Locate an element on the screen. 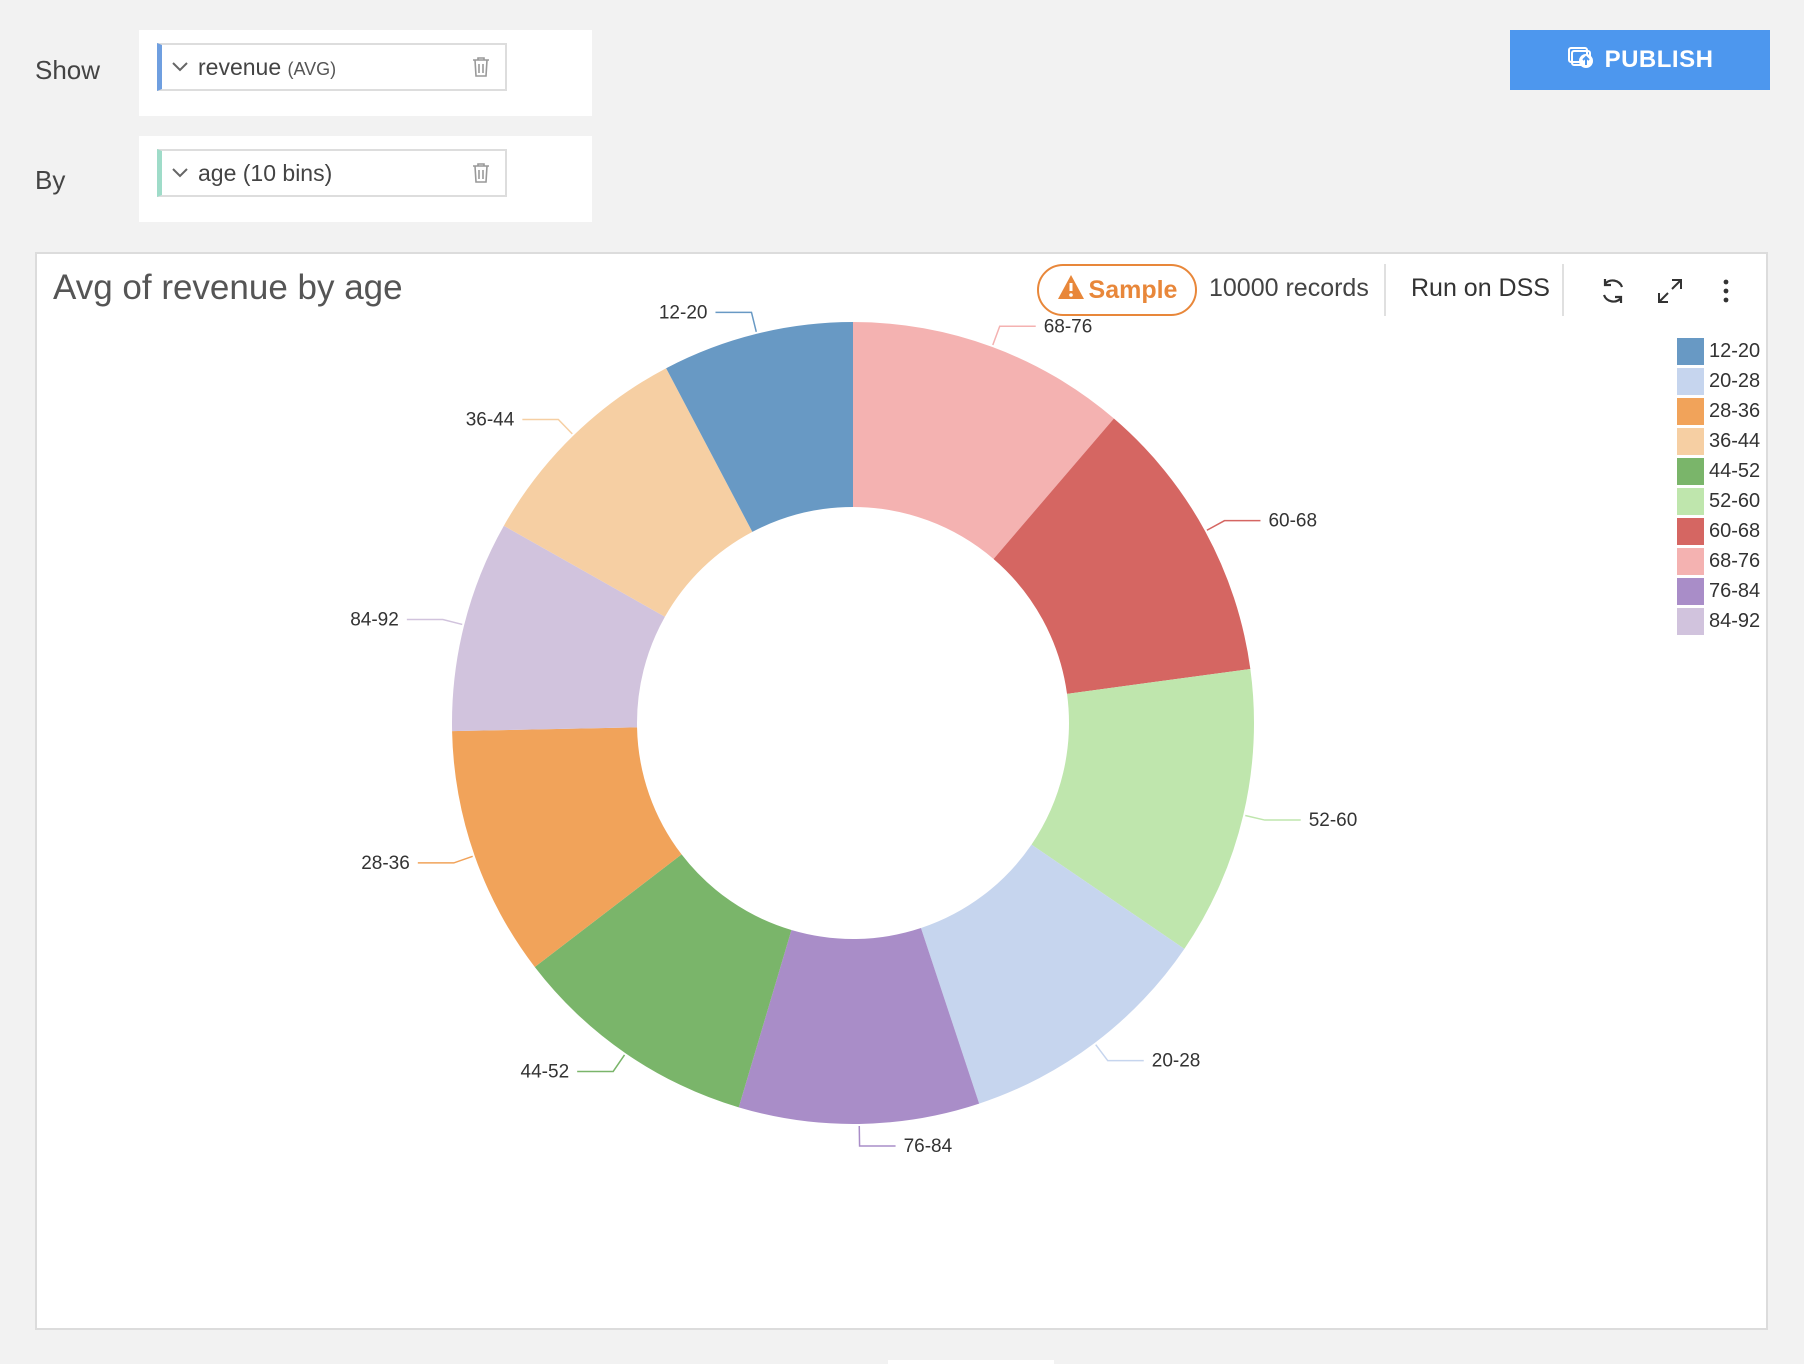 This screenshot has height=1364, width=1804. measure-pill-label: revenue (AVG) is located at coordinates (327, 67).